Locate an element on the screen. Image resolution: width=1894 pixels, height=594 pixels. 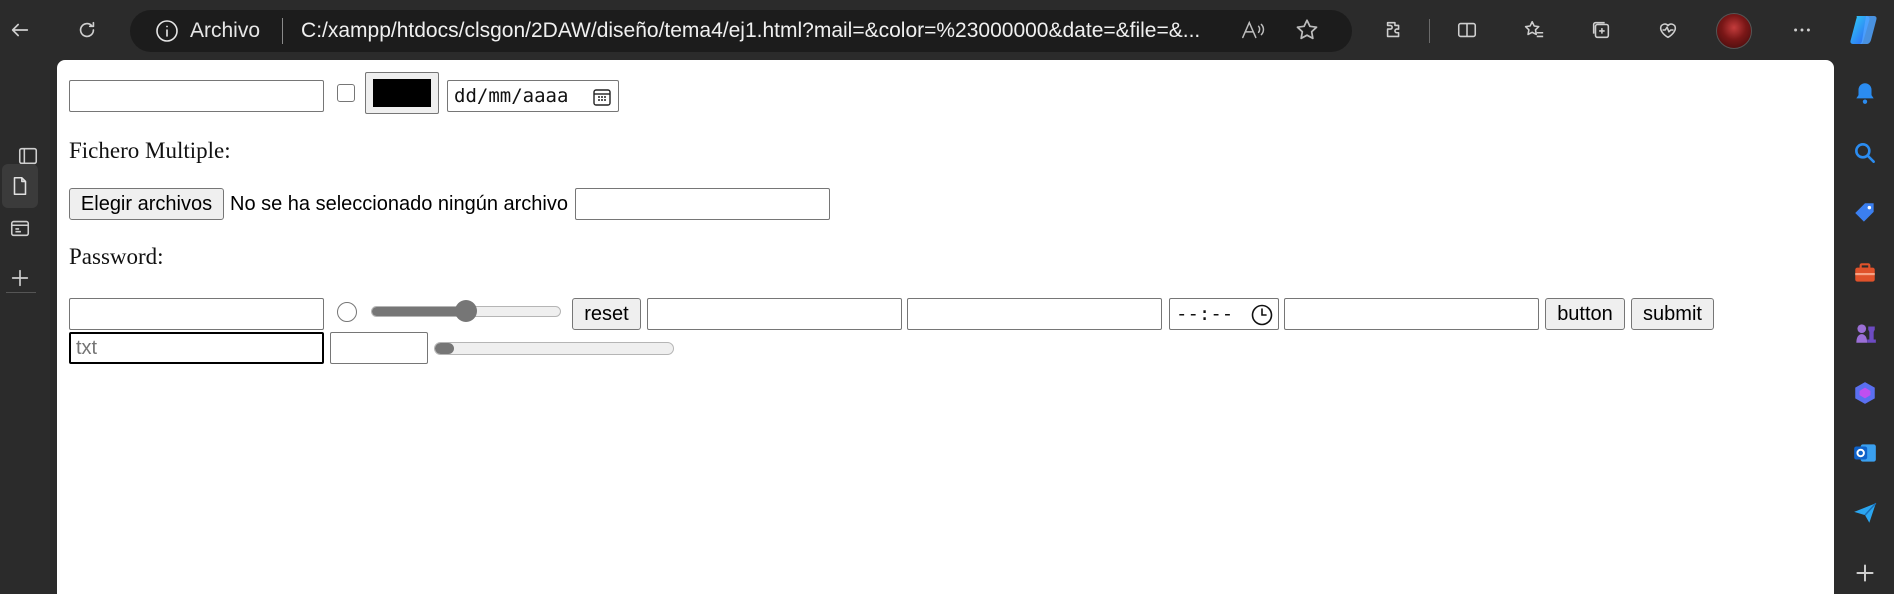
games-chess-icon is located at coordinates (1865, 333).